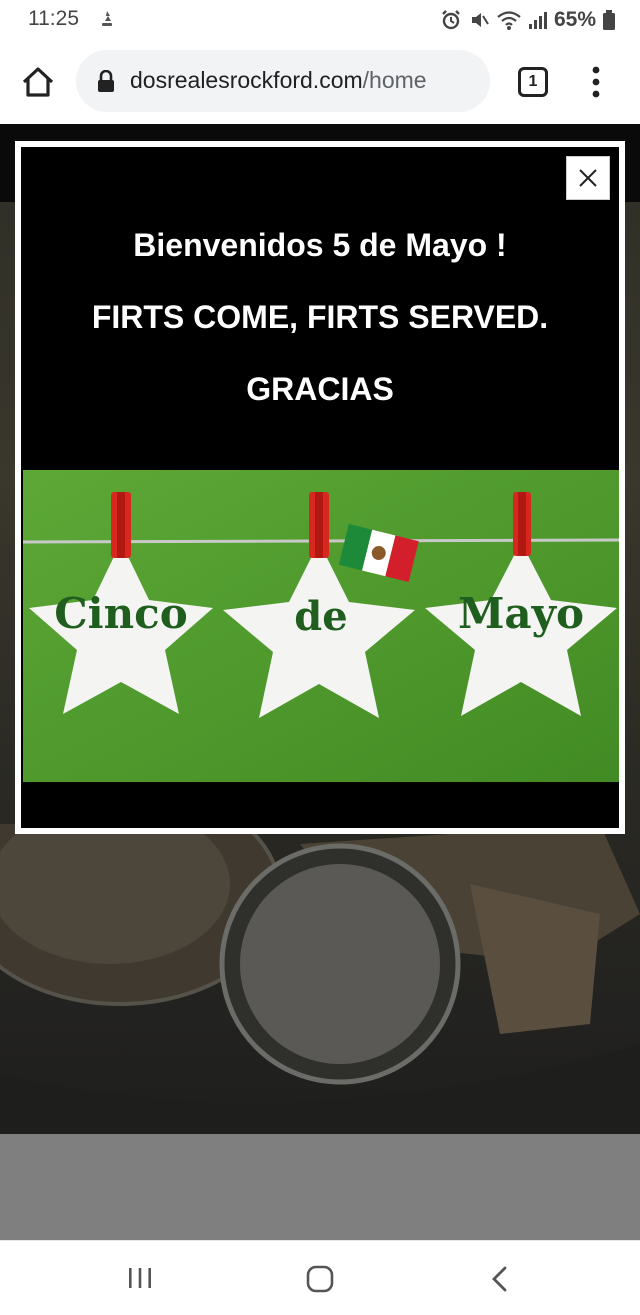 This screenshot has height=1315, width=640. I want to click on url-domain: dosrealesrockford.com, so click(246, 80).